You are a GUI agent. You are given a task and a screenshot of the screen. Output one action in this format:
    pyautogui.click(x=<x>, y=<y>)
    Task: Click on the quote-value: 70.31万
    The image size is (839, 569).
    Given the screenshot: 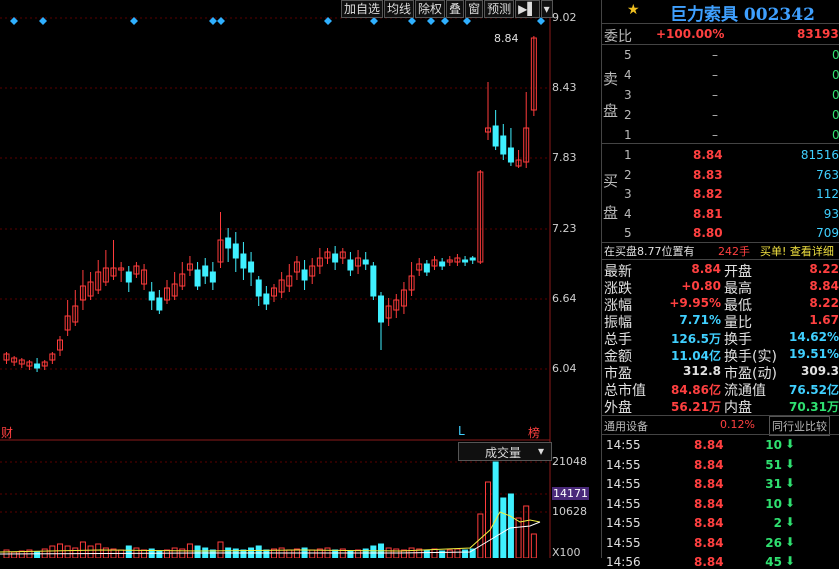 What is the action you would take?
    pyautogui.click(x=814, y=407)
    